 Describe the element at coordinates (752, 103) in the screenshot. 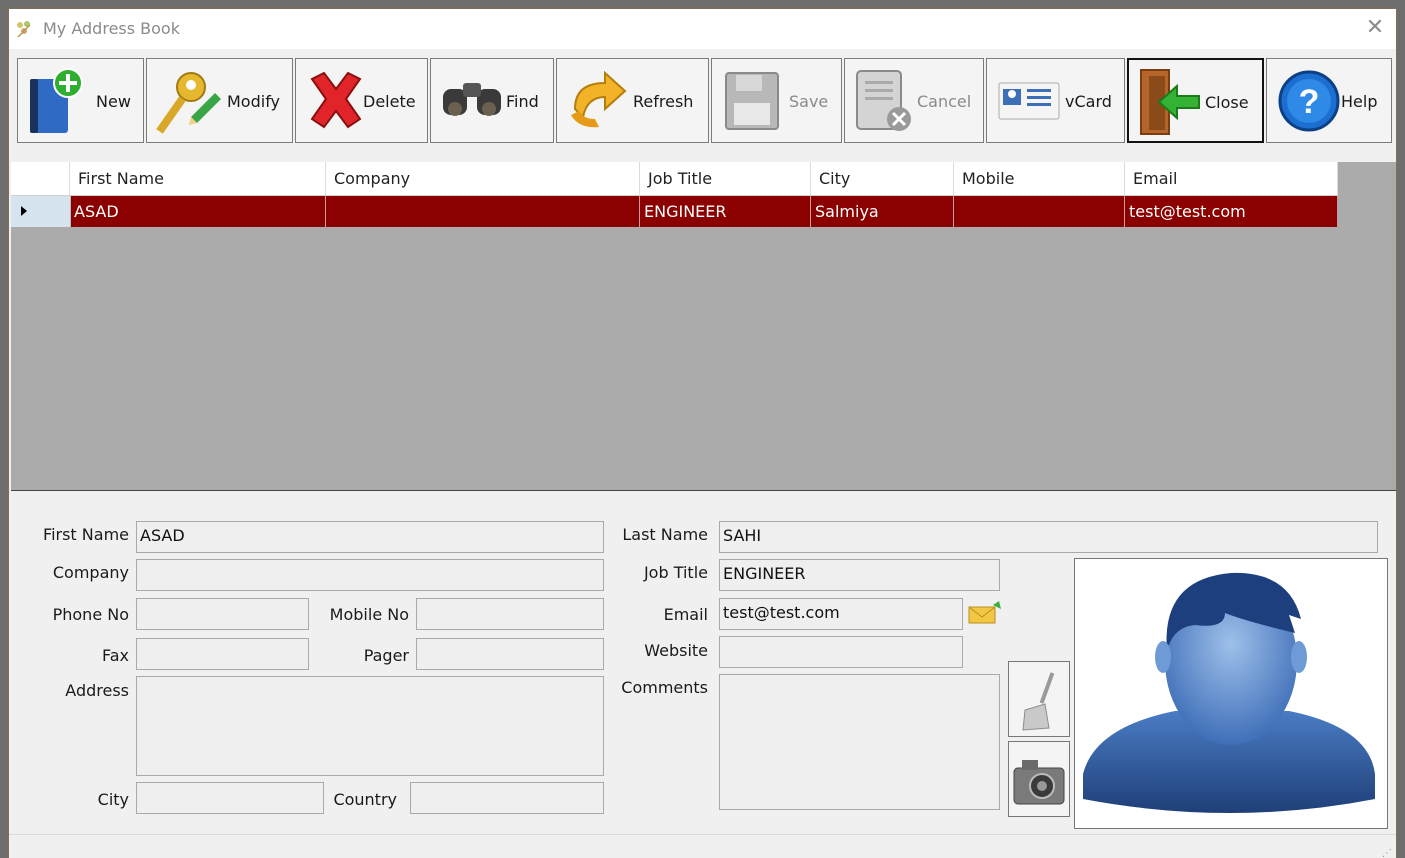

I see `floppy-disk-icon` at that location.